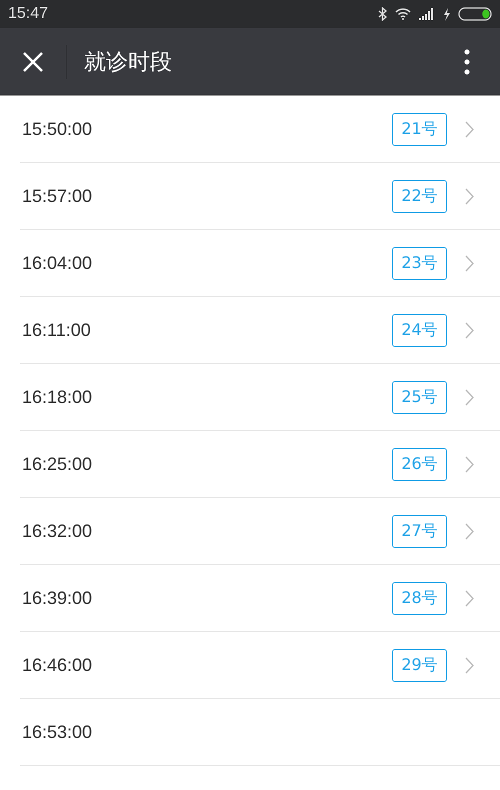 Image resolution: width=500 pixels, height=790 pixels. What do you see at coordinates (57, 531) in the screenshot?
I see `slot-time: 16:32:00` at bounding box center [57, 531].